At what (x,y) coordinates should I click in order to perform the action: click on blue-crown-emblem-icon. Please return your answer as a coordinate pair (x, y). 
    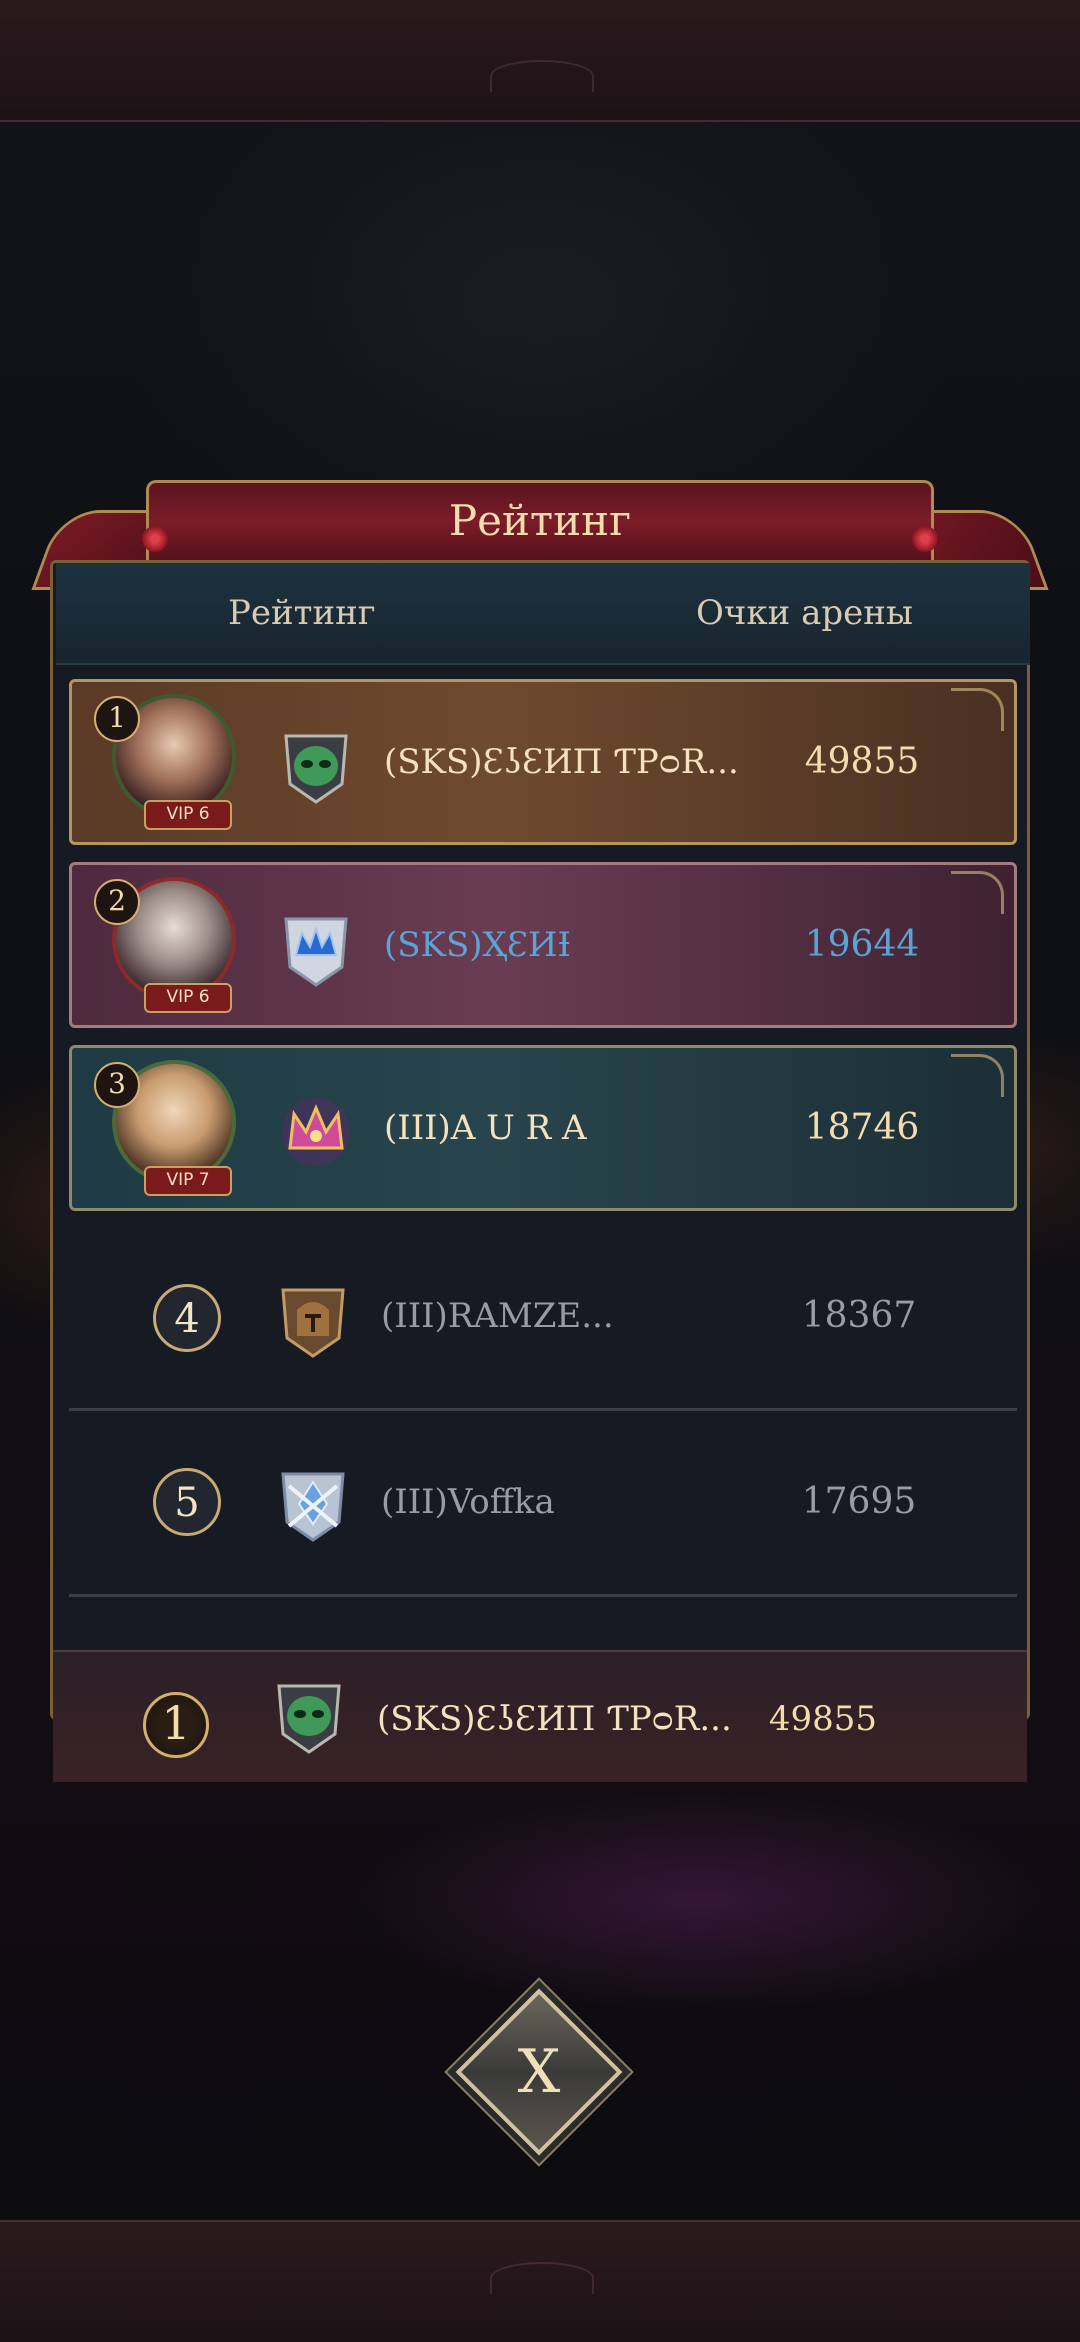
    Looking at the image, I should click on (316, 949).